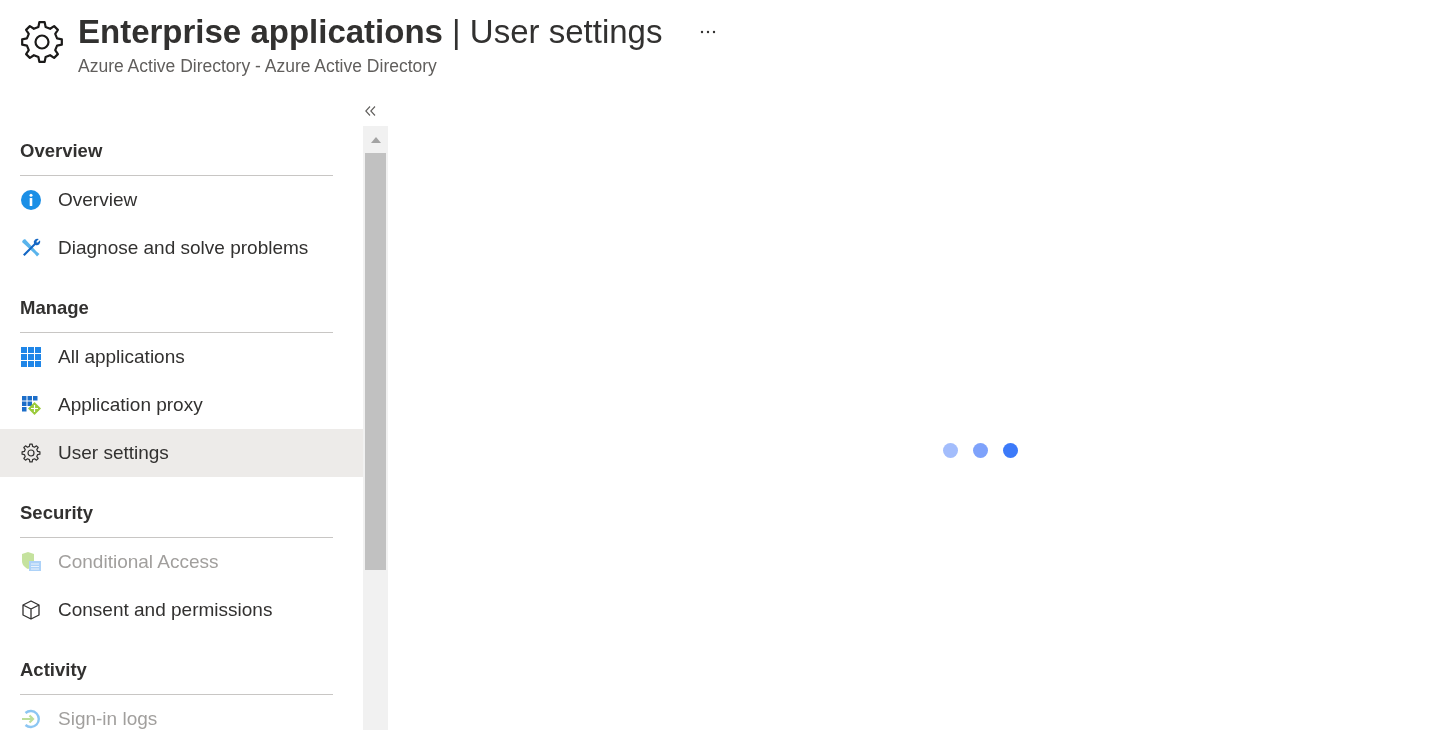 The image size is (1430, 730). Describe the element at coordinates (31, 357) in the screenshot. I see `grid-icon` at that location.